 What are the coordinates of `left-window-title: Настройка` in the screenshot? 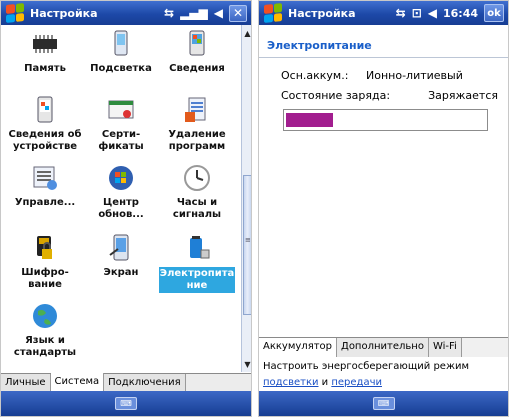 It's located at (64, 13).